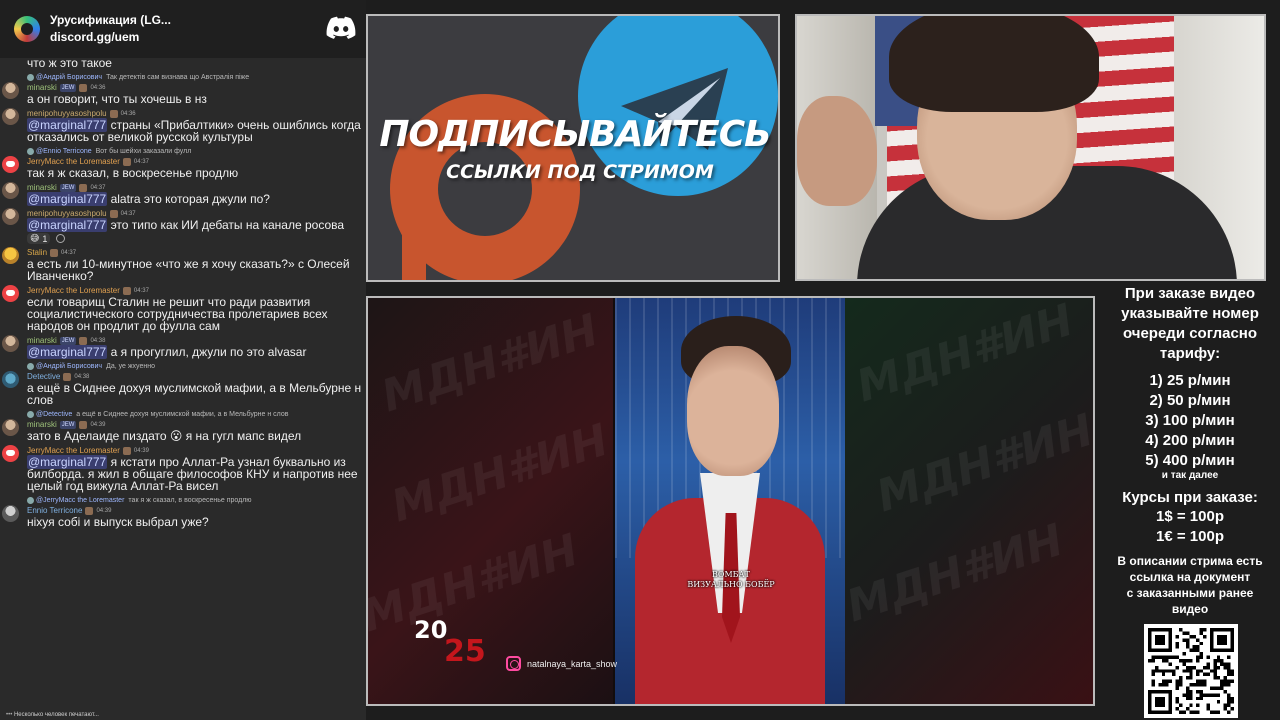 Image resolution: width=1280 pixels, height=720 pixels. What do you see at coordinates (1030, 147) in the screenshot?
I see `webcam-feed` at bounding box center [1030, 147].